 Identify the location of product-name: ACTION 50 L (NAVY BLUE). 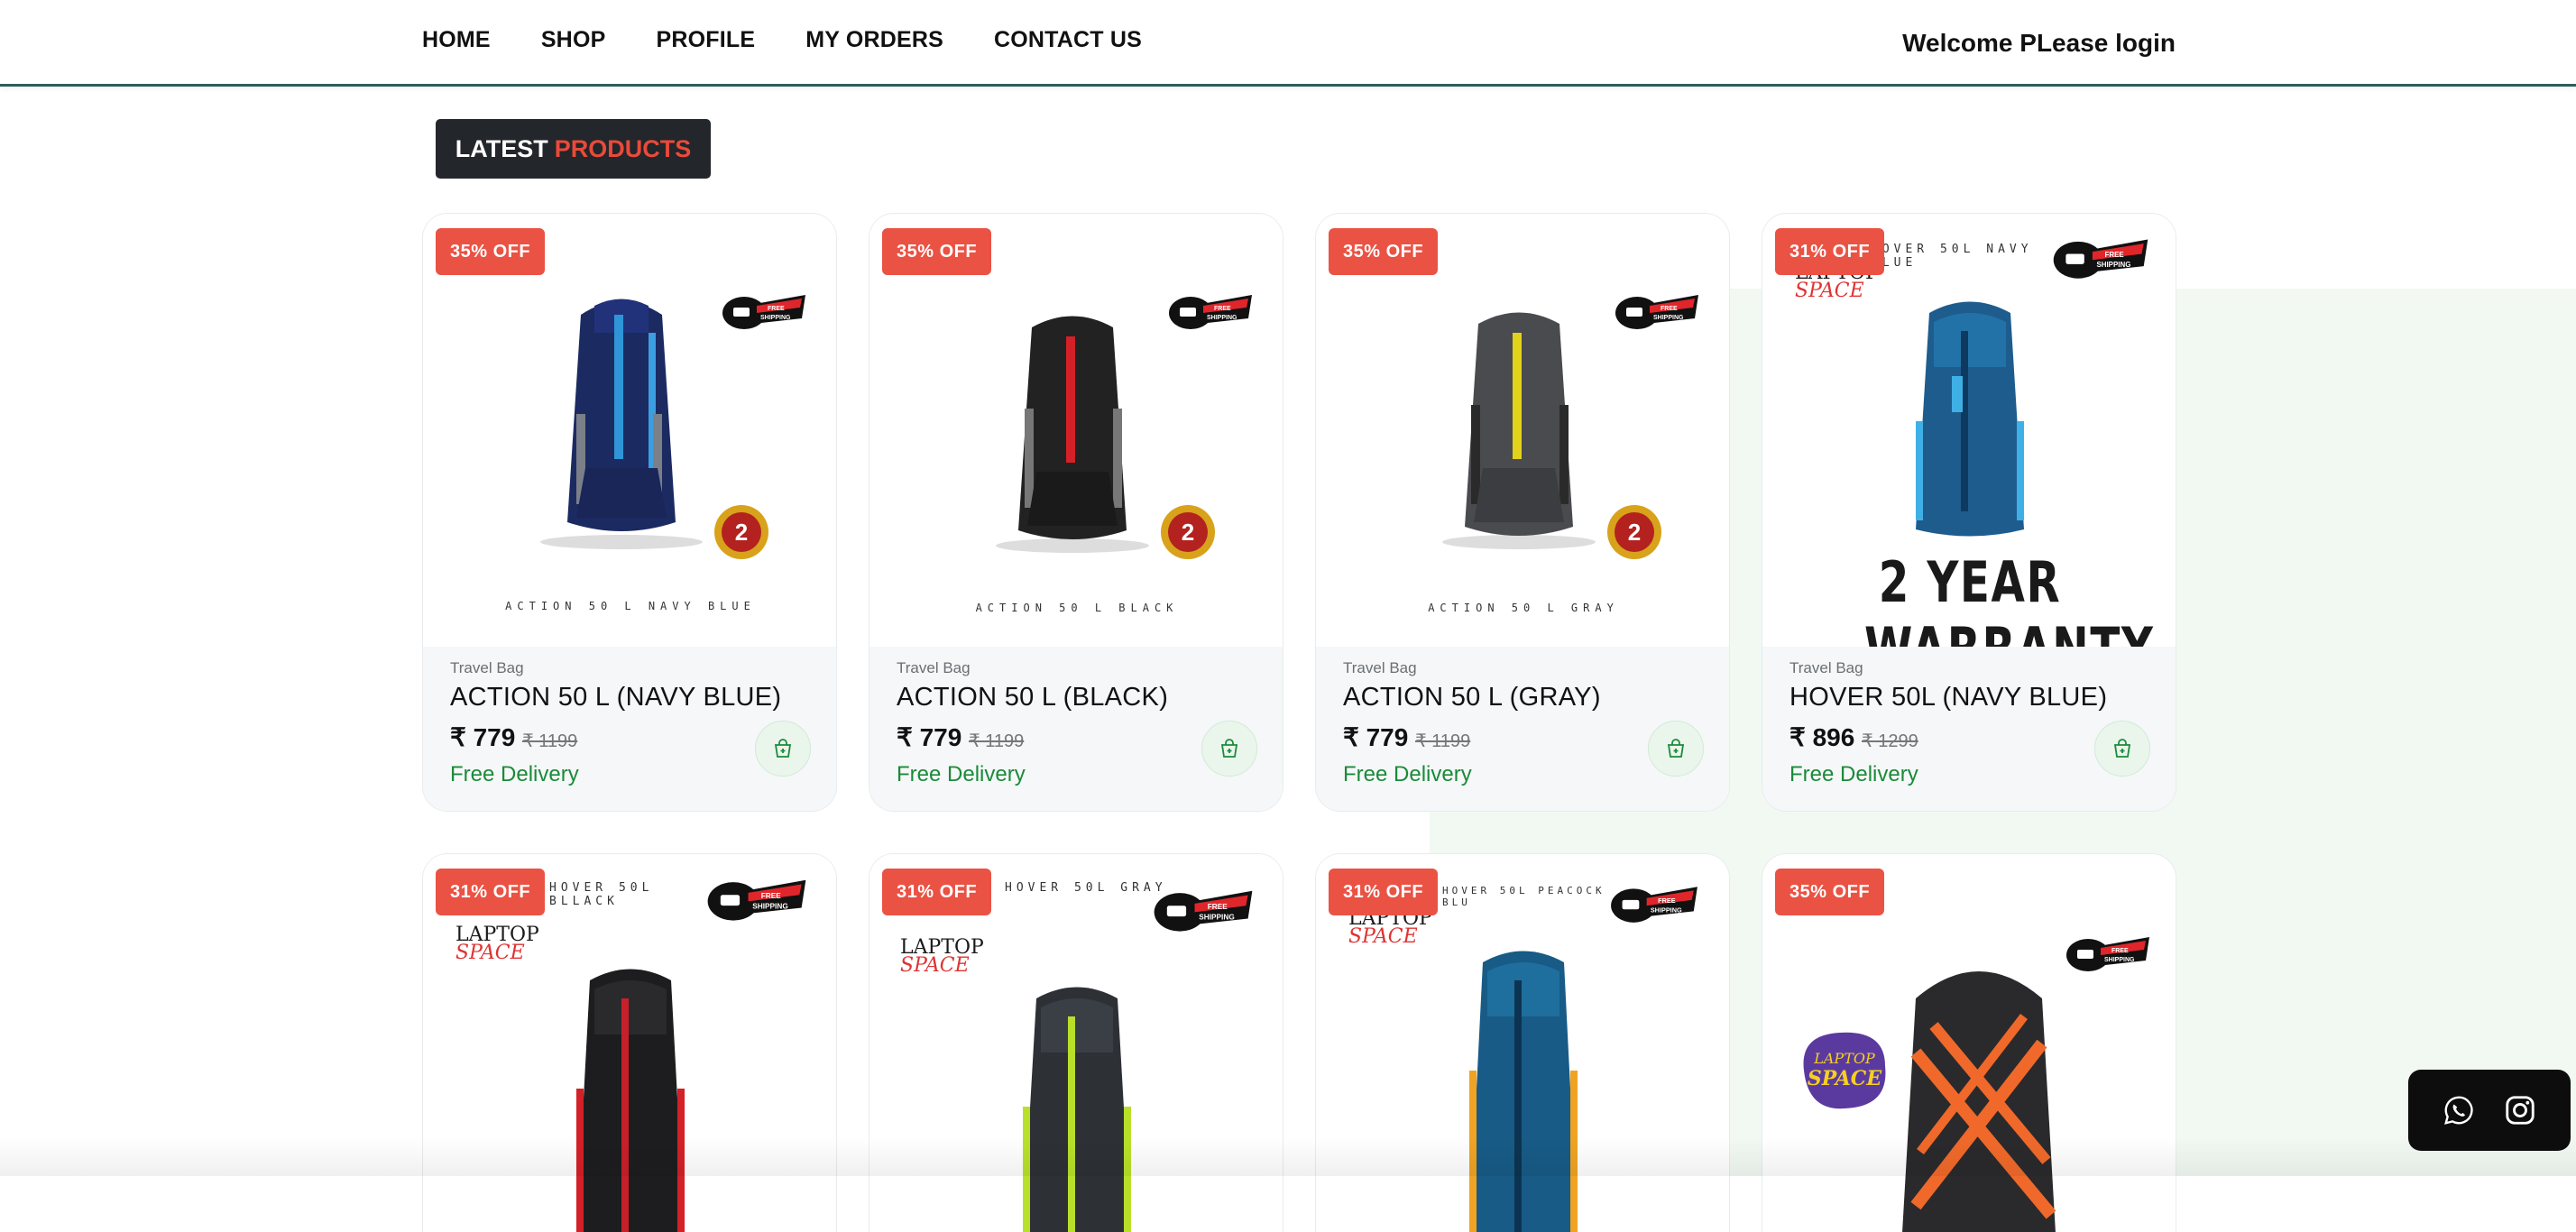
(615, 698).